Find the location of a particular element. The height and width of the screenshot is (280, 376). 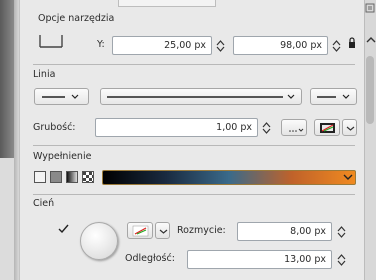

shadow-check-icon is located at coordinates (63, 229).